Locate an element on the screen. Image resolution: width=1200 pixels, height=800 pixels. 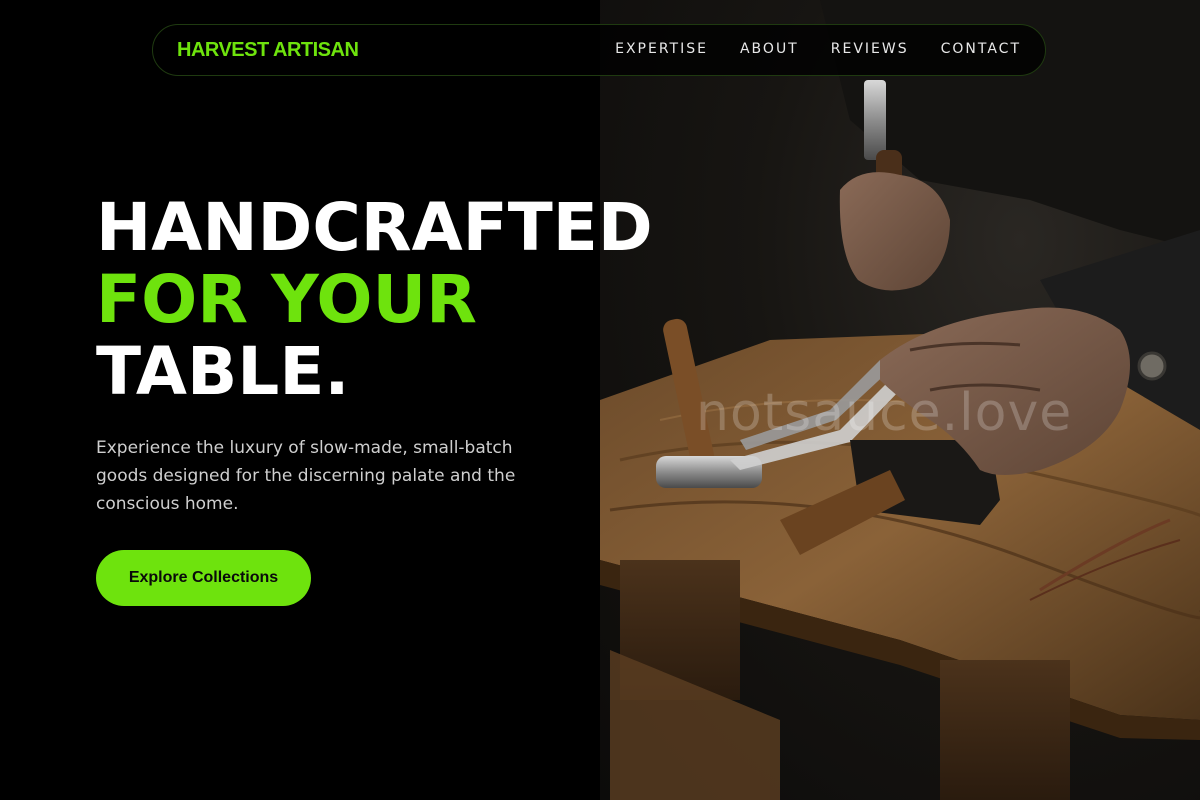
hero-title-line-1: HANDCRAFTED is located at coordinates (374, 227).